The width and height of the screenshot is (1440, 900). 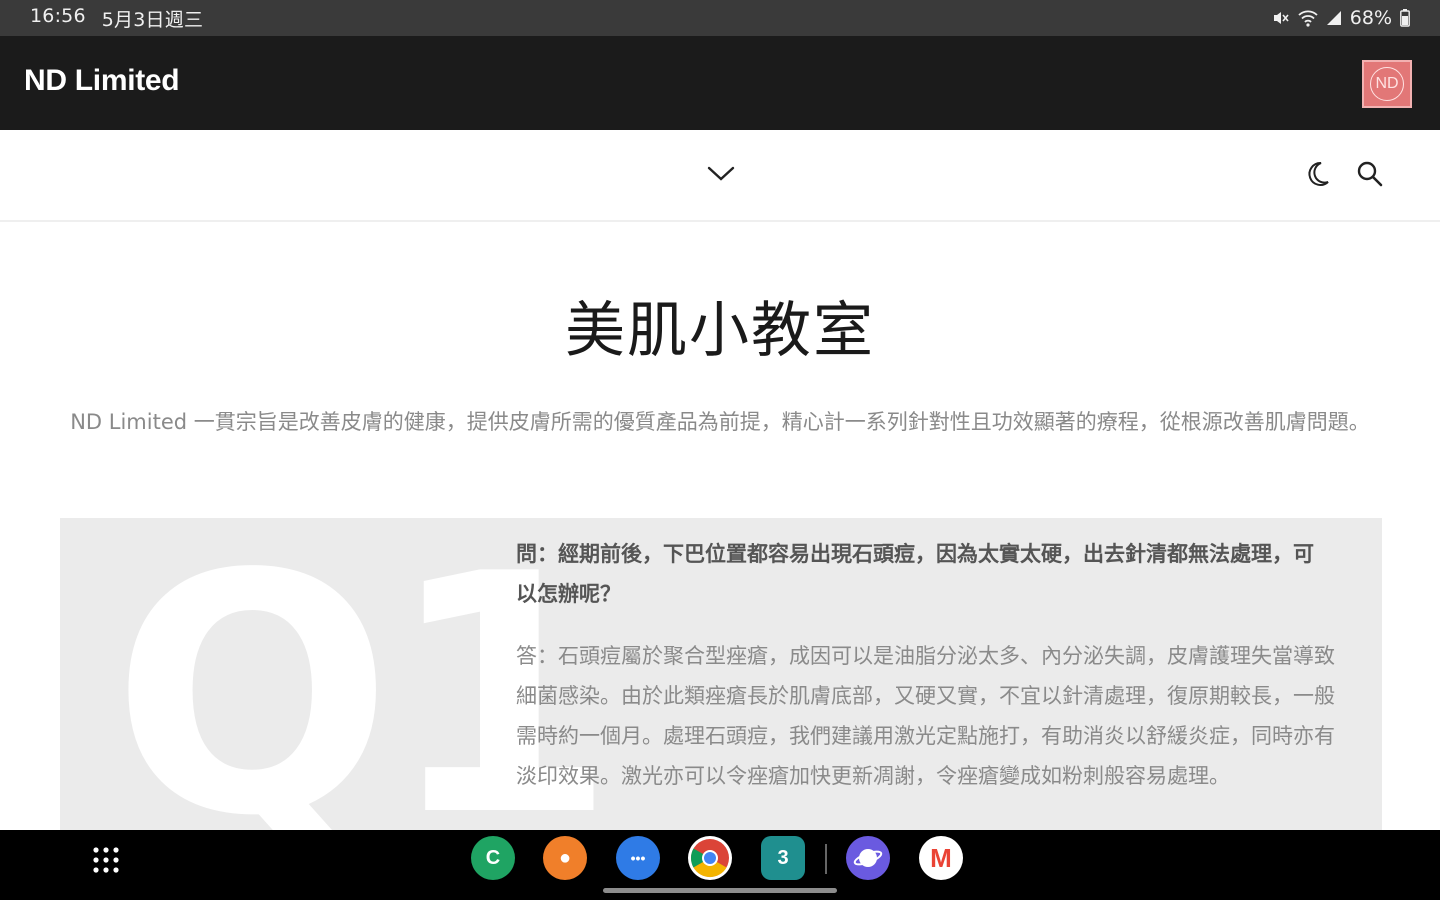 I want to click on home-indicator, so click(x=720, y=890).